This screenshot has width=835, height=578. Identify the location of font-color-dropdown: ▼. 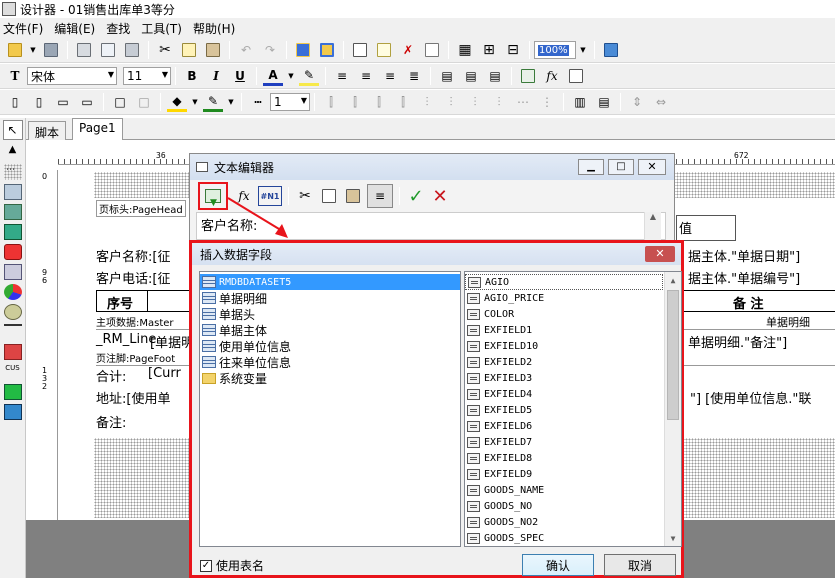
(291, 76).